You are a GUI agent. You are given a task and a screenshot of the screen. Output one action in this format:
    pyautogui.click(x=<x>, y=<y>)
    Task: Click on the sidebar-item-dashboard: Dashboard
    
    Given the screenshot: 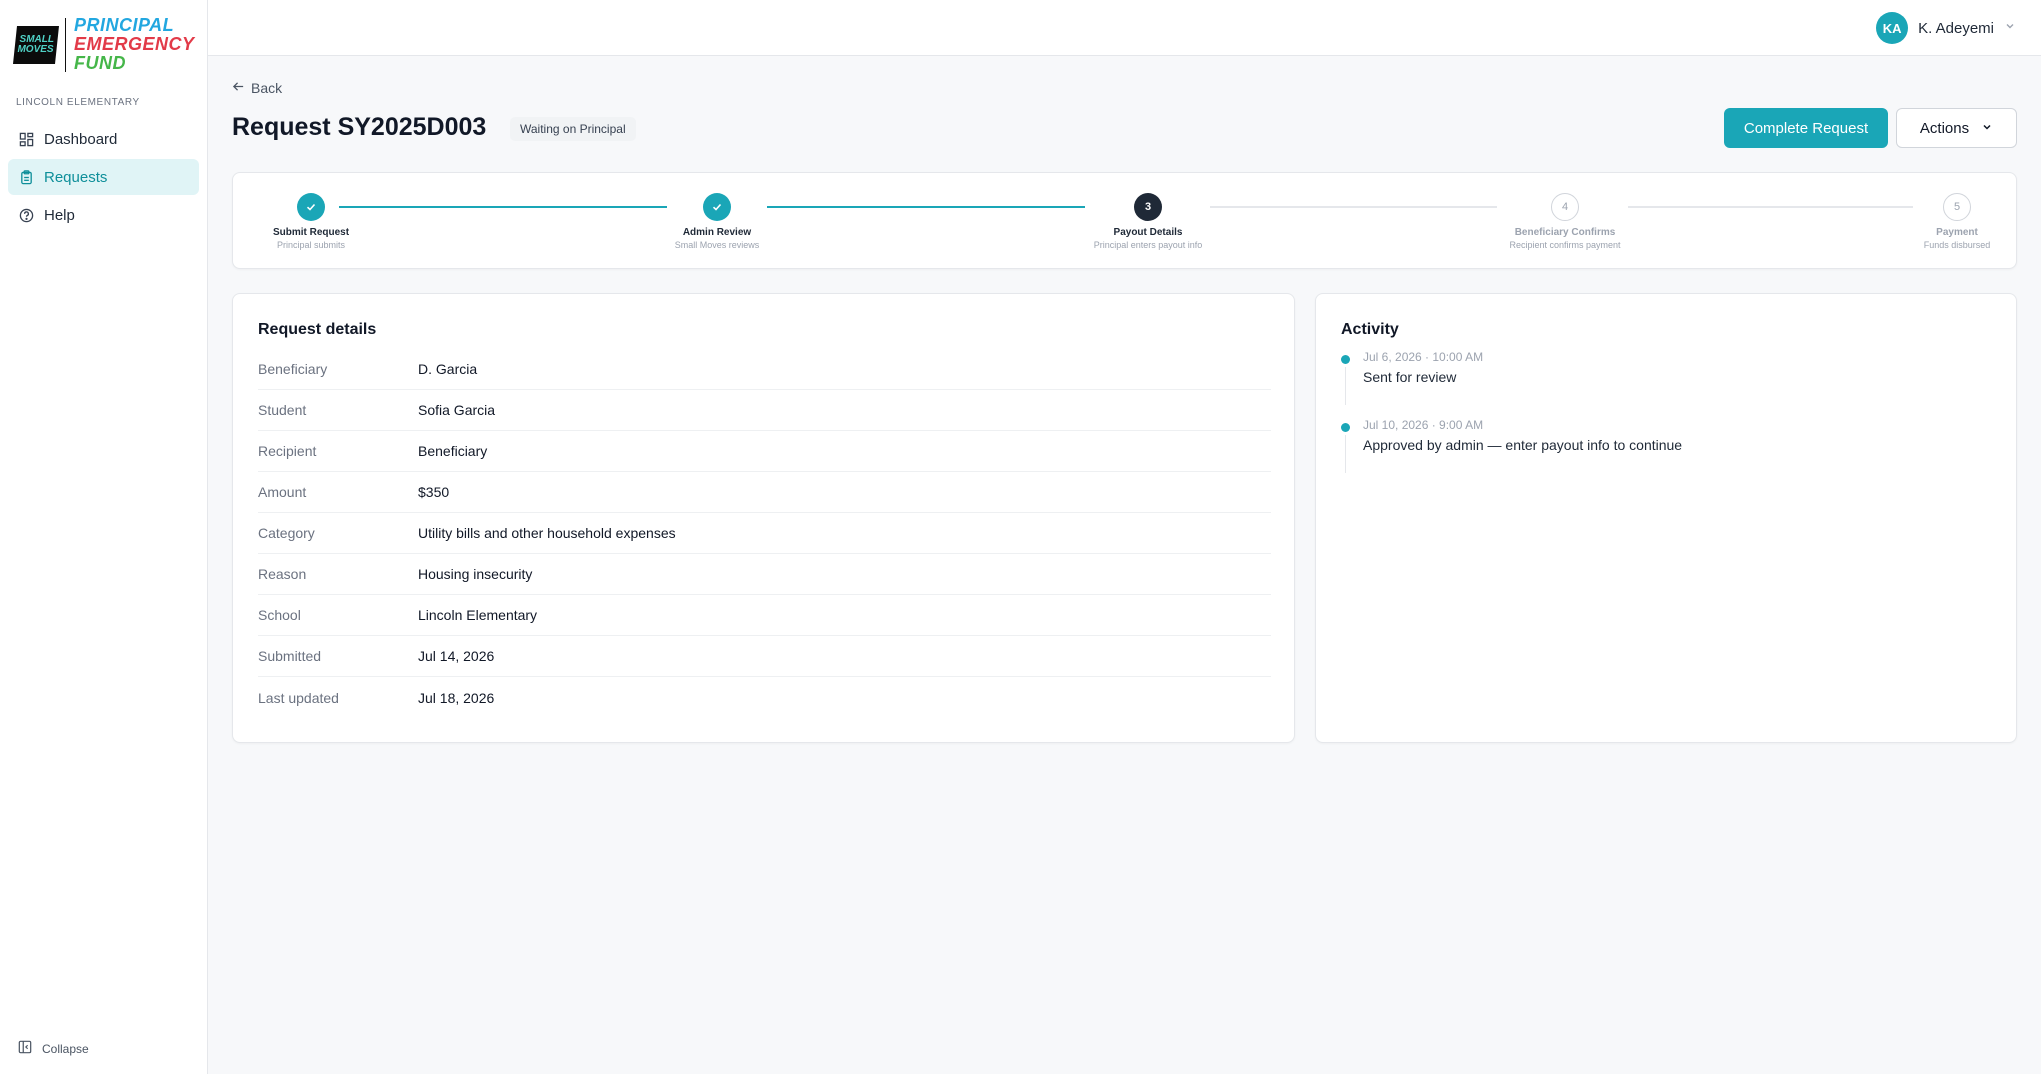 What is the action you would take?
    pyautogui.click(x=103, y=139)
    